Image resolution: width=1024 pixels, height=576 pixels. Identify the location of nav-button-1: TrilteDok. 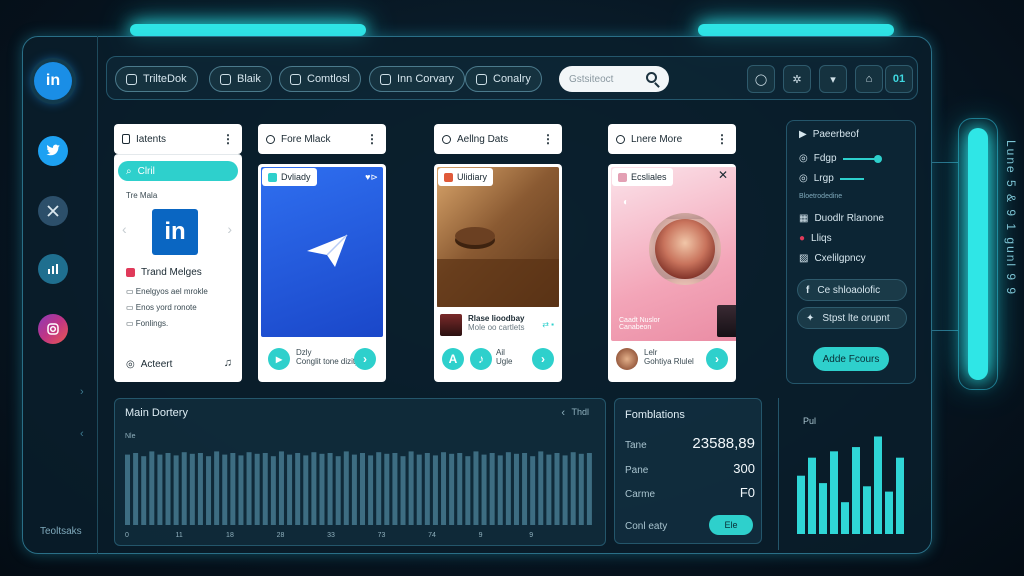
(156, 79).